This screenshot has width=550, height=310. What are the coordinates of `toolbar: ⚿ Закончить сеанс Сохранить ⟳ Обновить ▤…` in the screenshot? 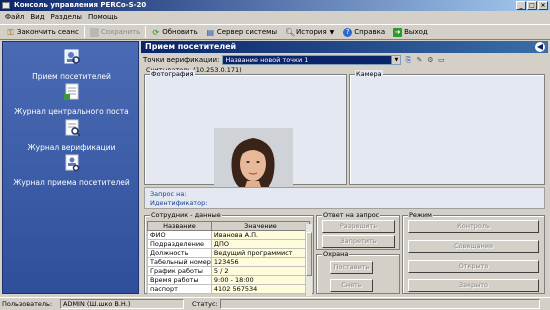 It's located at (275, 32).